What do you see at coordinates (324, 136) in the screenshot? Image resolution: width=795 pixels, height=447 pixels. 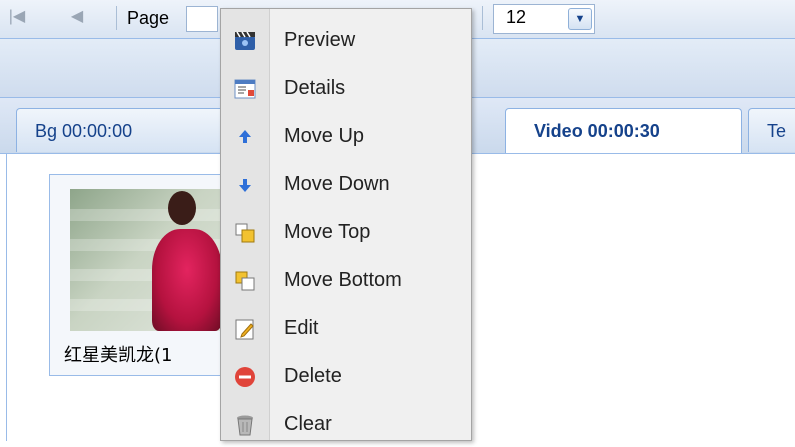 I see `menu-item-label: Move Up` at bounding box center [324, 136].